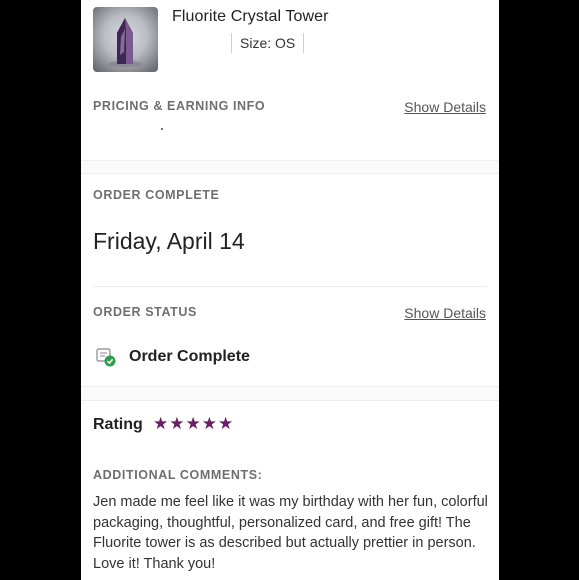 Image resolution: width=579 pixels, height=580 pixels. I want to click on pricing-section-label: PRICING & EARNING INFO, so click(179, 106).